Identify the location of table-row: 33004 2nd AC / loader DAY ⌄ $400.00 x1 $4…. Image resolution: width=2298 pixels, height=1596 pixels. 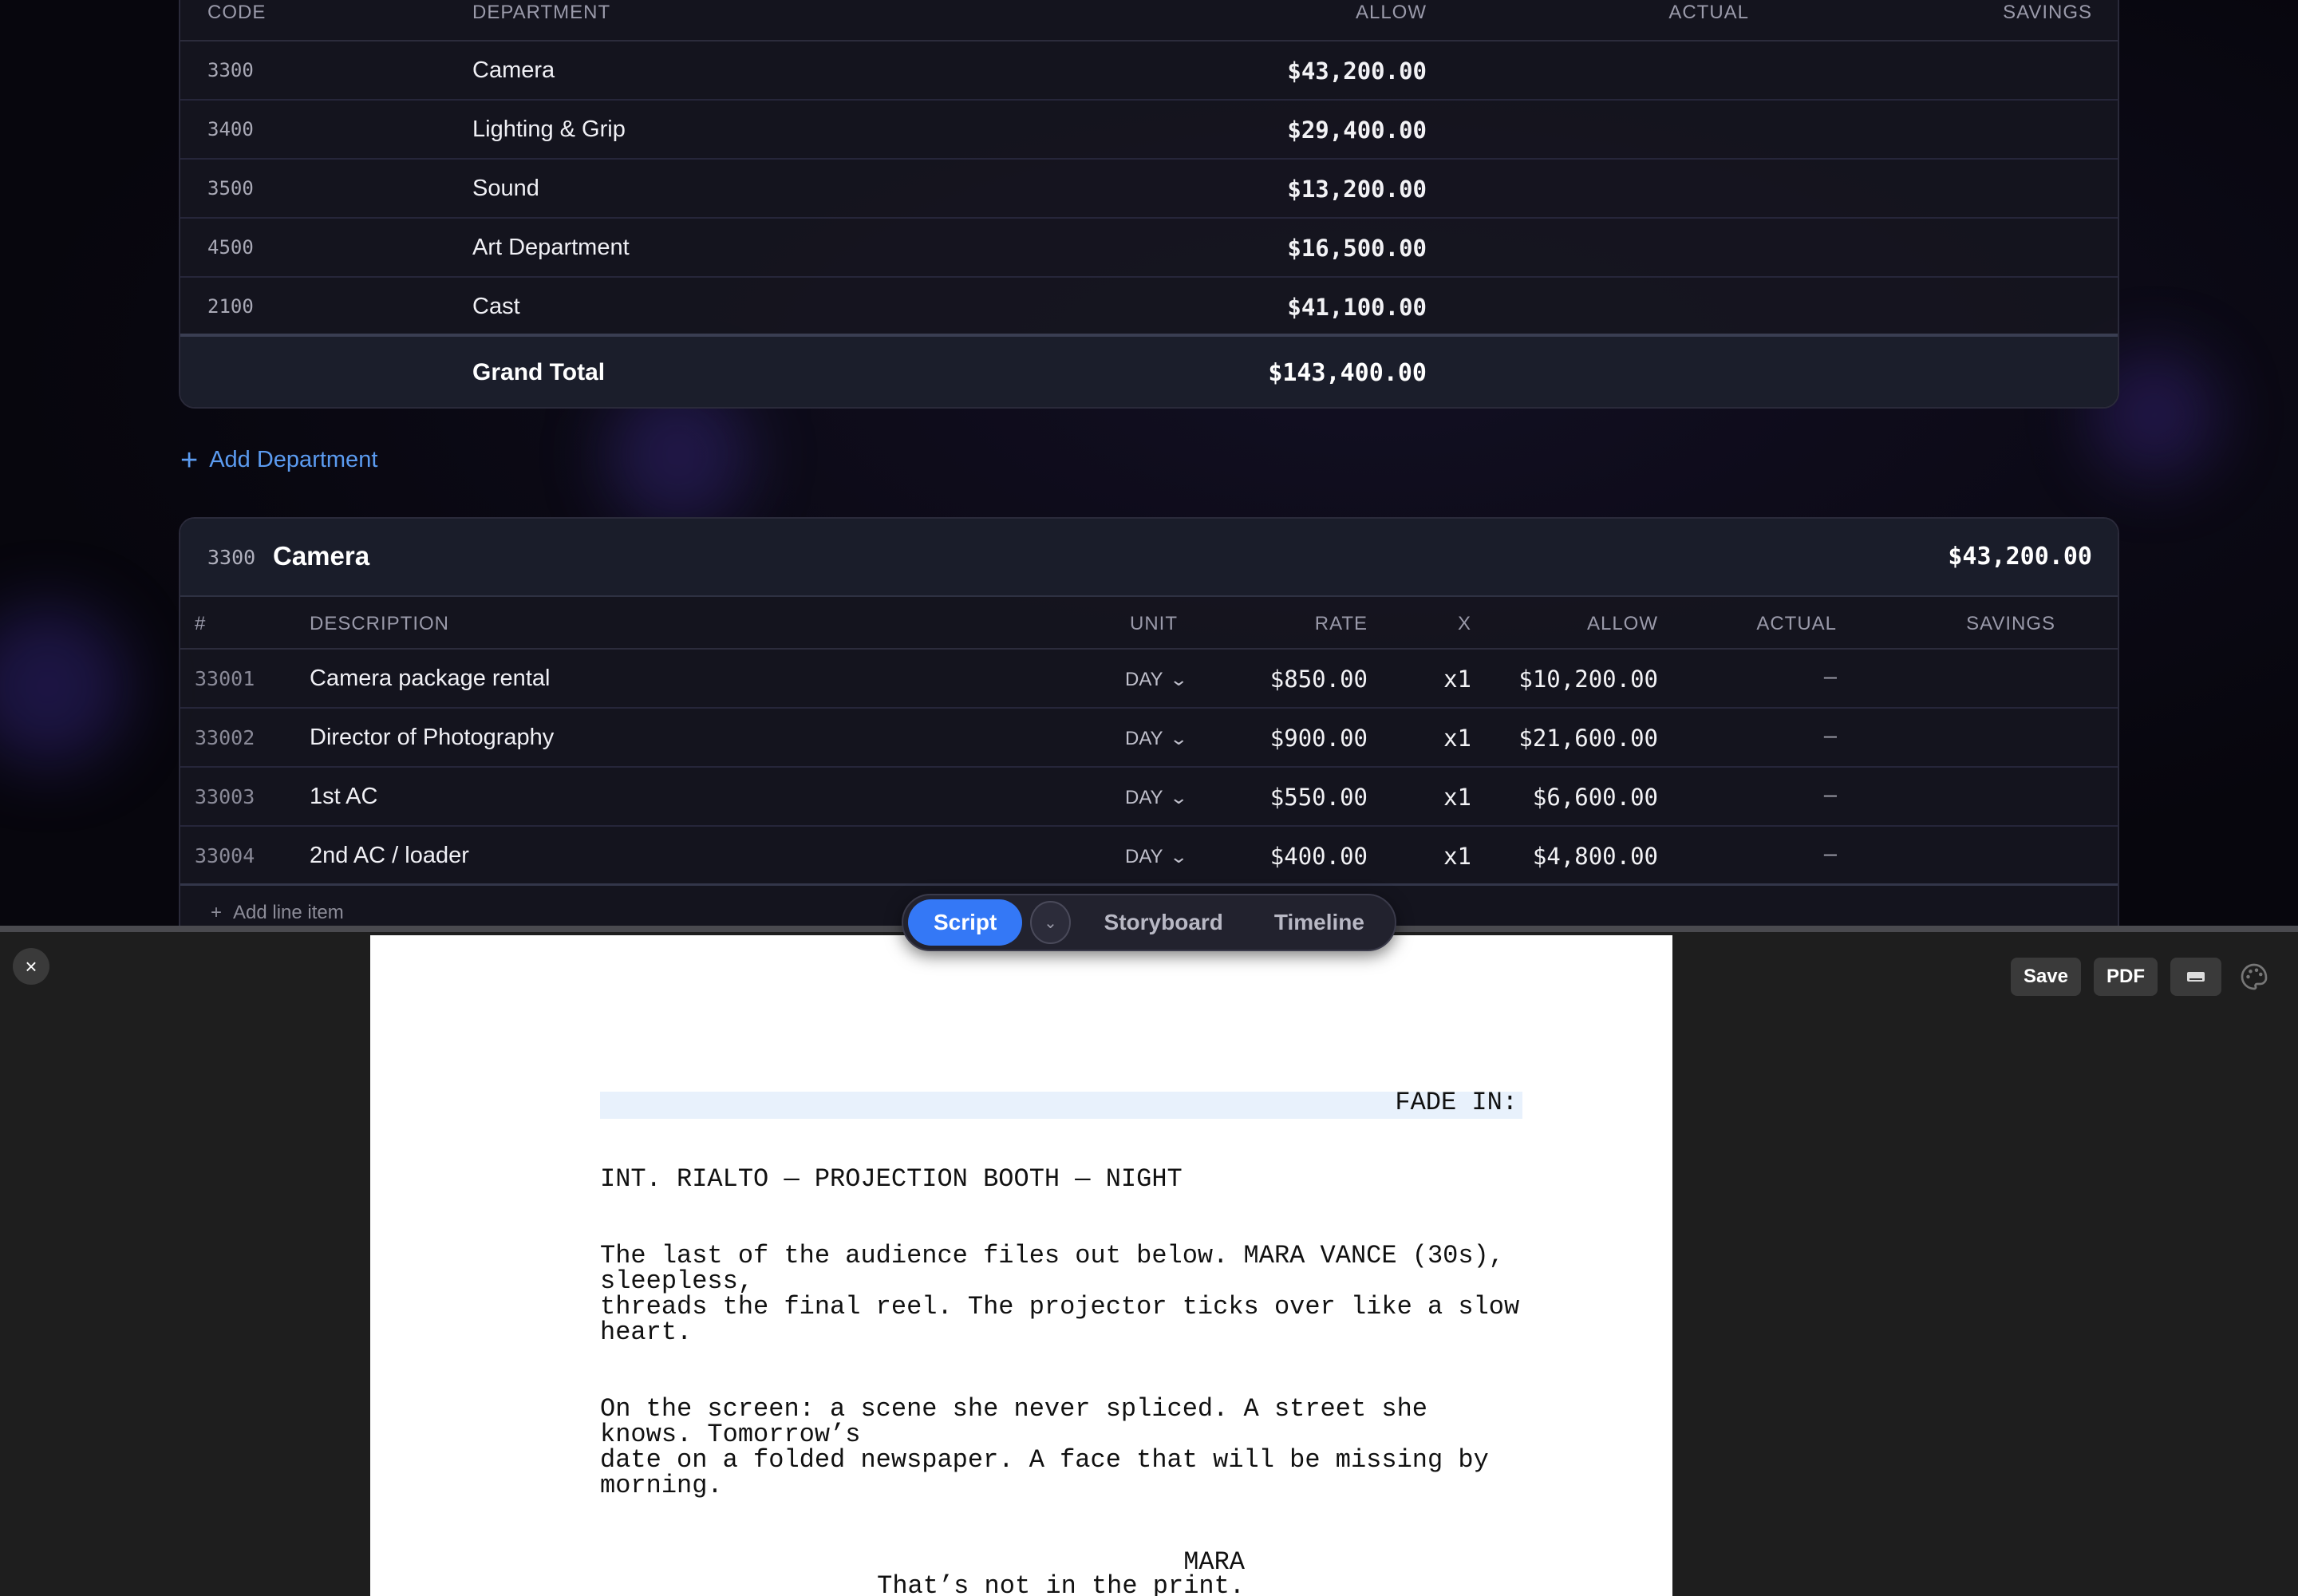
(1149, 856).